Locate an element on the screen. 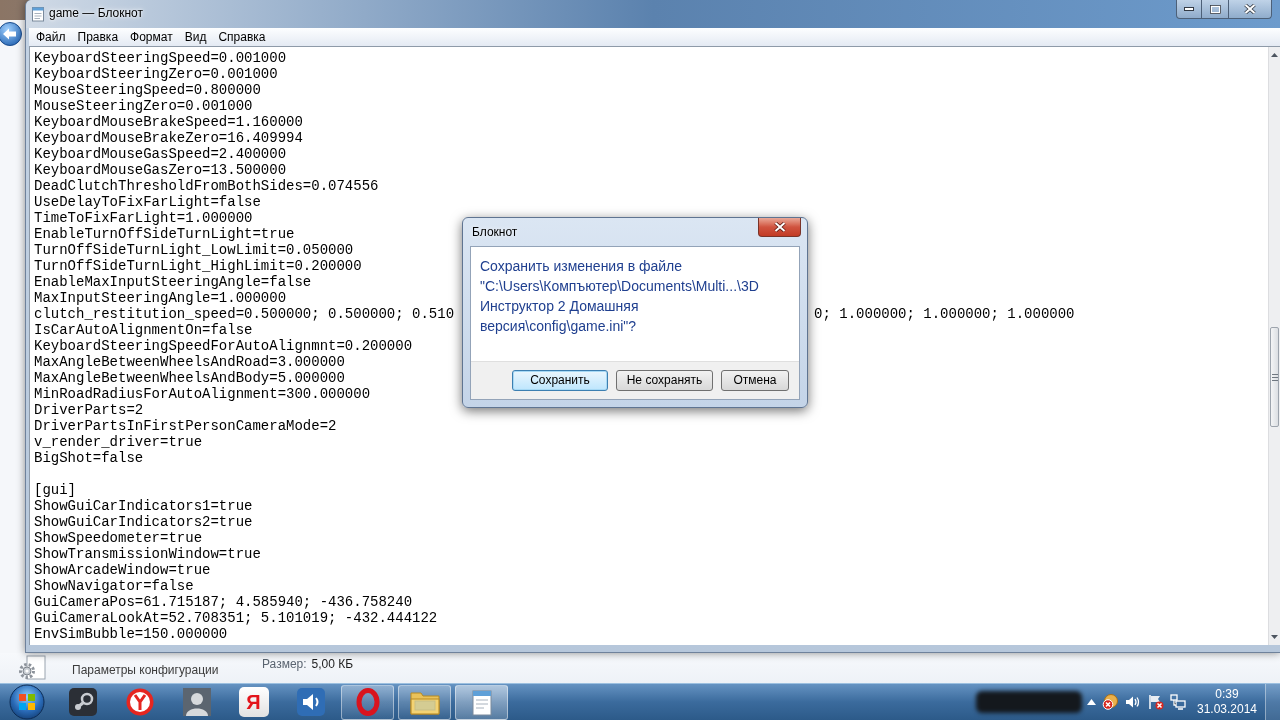 The image size is (1280, 720). network-icon is located at coordinates (1178, 702).